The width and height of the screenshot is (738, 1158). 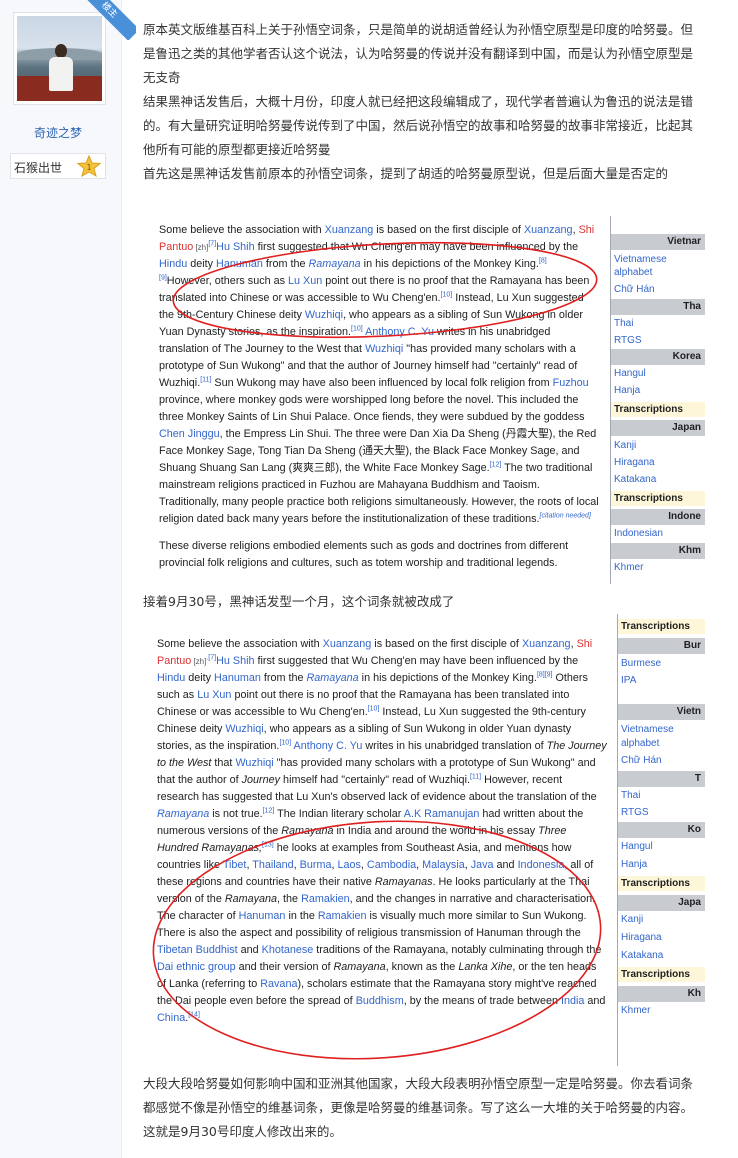 I want to click on wiki-link: Burma, so click(x=316, y=865).